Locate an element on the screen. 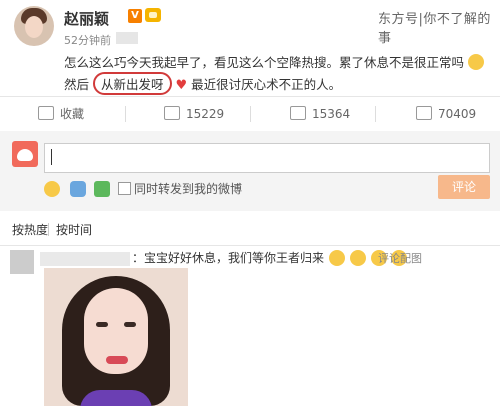 Image resolution: width=500 pixels, height=406 pixels. favorite-button: 收藏 is located at coordinates (61, 114).